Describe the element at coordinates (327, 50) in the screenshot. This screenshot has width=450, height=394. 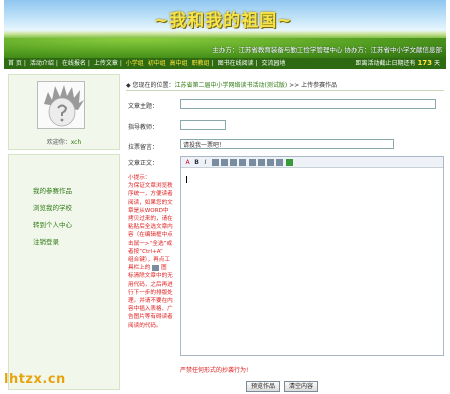
I see `organizer-text: 主办方：江苏省教育装备与勤工俭学管理中心 协办方：江苏省中小学文献信息部` at that location.